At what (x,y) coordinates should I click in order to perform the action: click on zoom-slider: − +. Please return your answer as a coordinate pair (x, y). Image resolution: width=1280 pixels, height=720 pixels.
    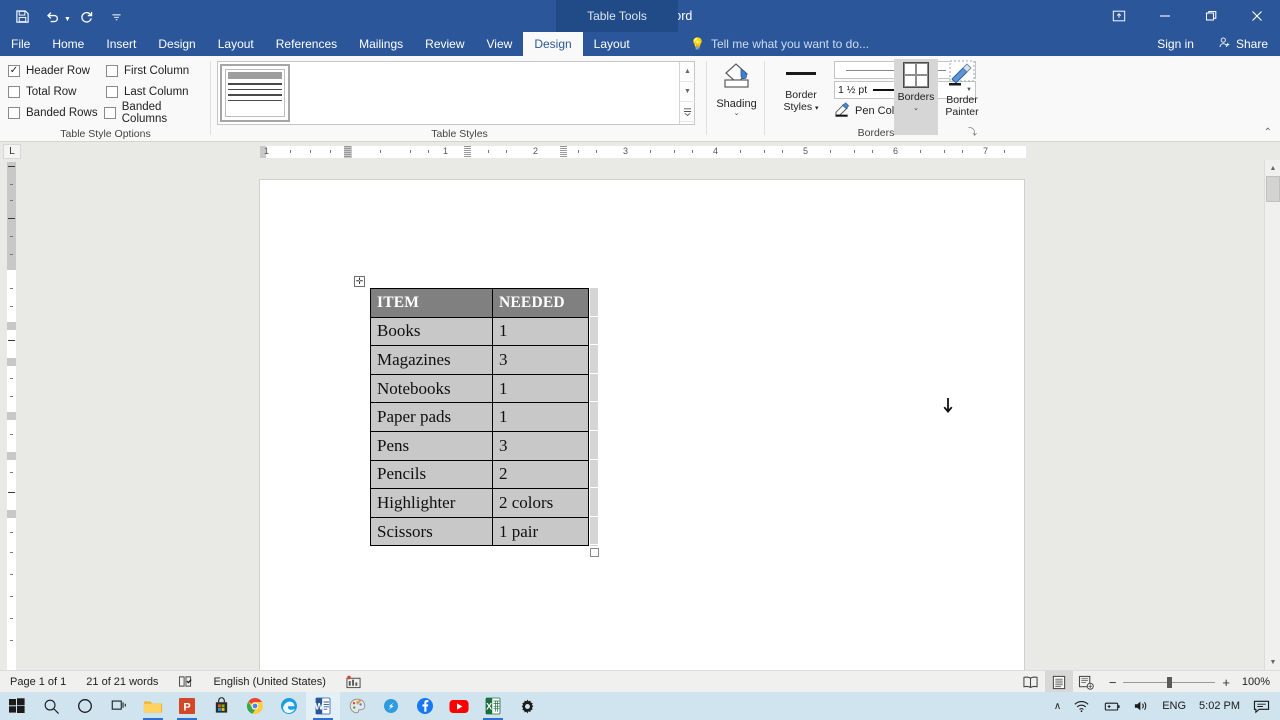
    Looking at the image, I should click on (1169, 682).